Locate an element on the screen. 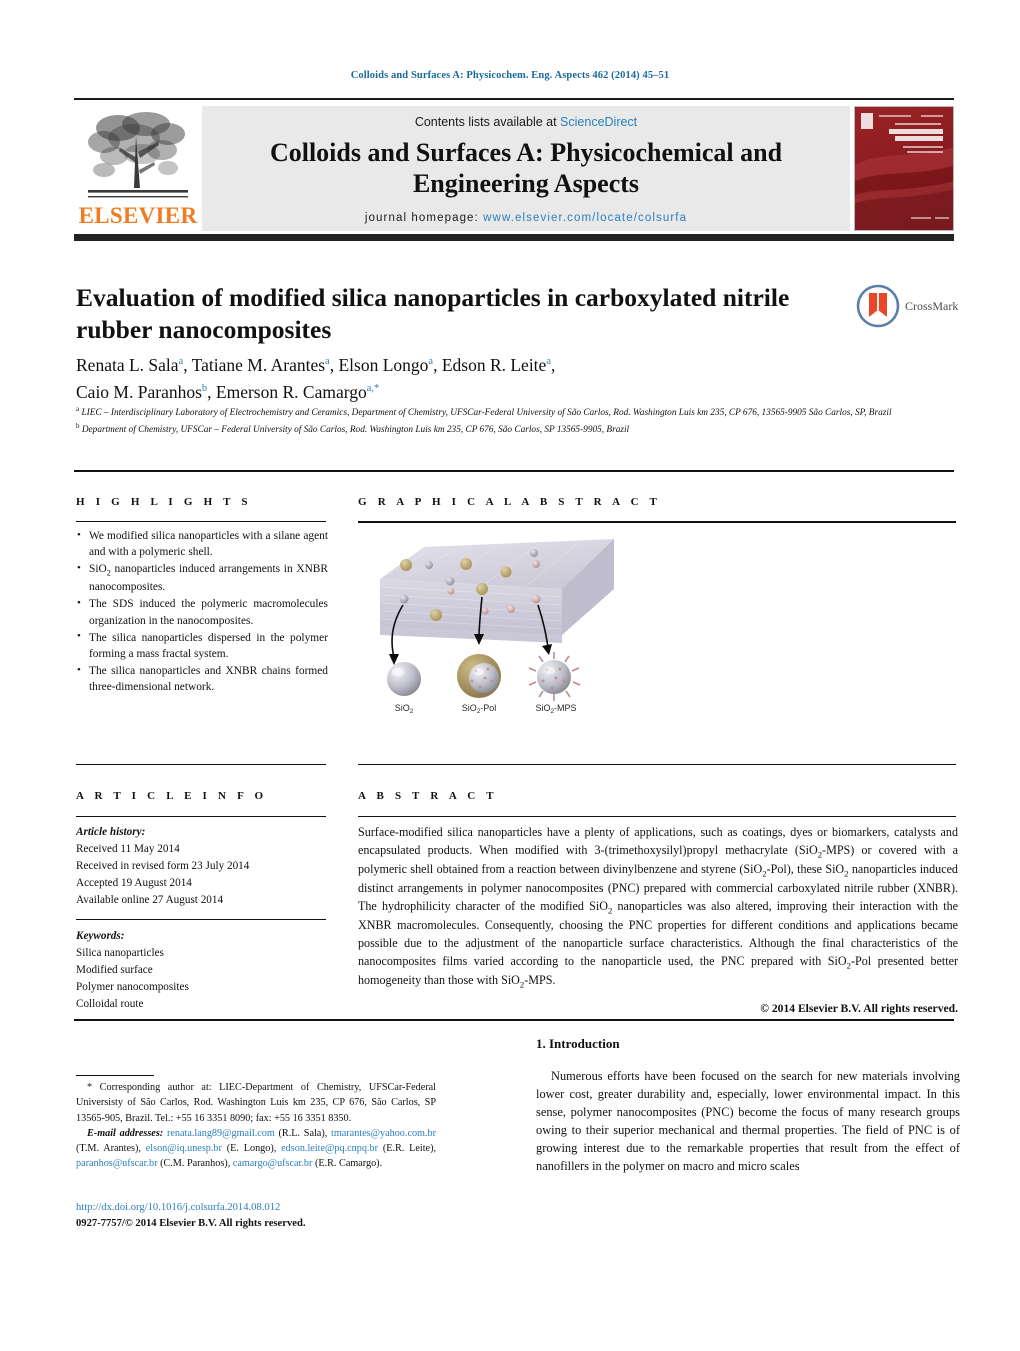 The image size is (1020, 1351). keyword-item: Silica nanoparticles is located at coordinates (120, 953).